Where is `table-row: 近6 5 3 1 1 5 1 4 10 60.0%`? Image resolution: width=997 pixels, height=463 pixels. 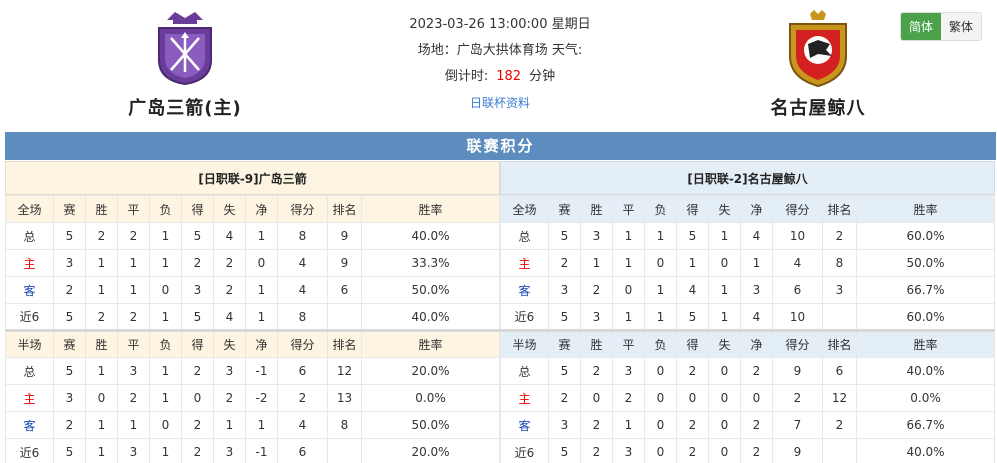 table-row: 近6 5 3 1 1 5 1 4 10 60.0% is located at coordinates (747, 317).